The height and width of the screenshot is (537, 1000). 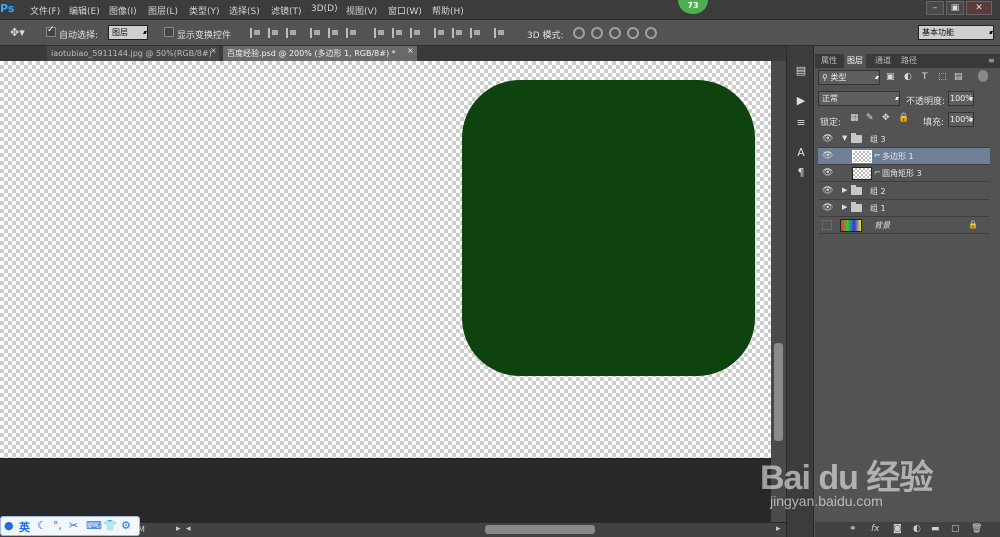 What do you see at coordinates (415, 33) in the screenshot?
I see `distribute-bottom-icon` at bounding box center [415, 33].